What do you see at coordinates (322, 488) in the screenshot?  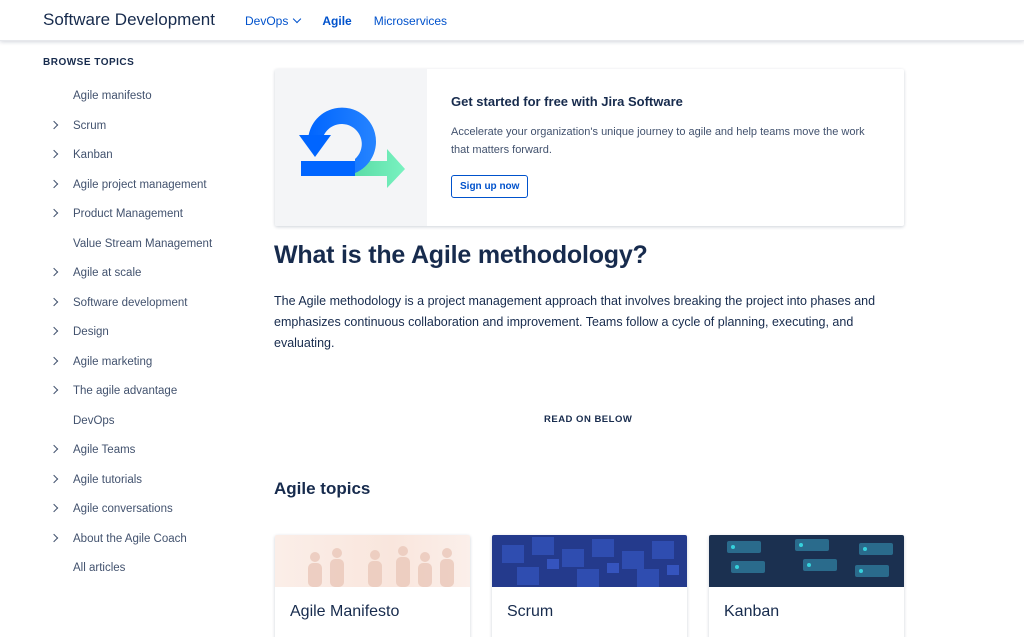 I see `agile-topics-heading: Agile topics` at bounding box center [322, 488].